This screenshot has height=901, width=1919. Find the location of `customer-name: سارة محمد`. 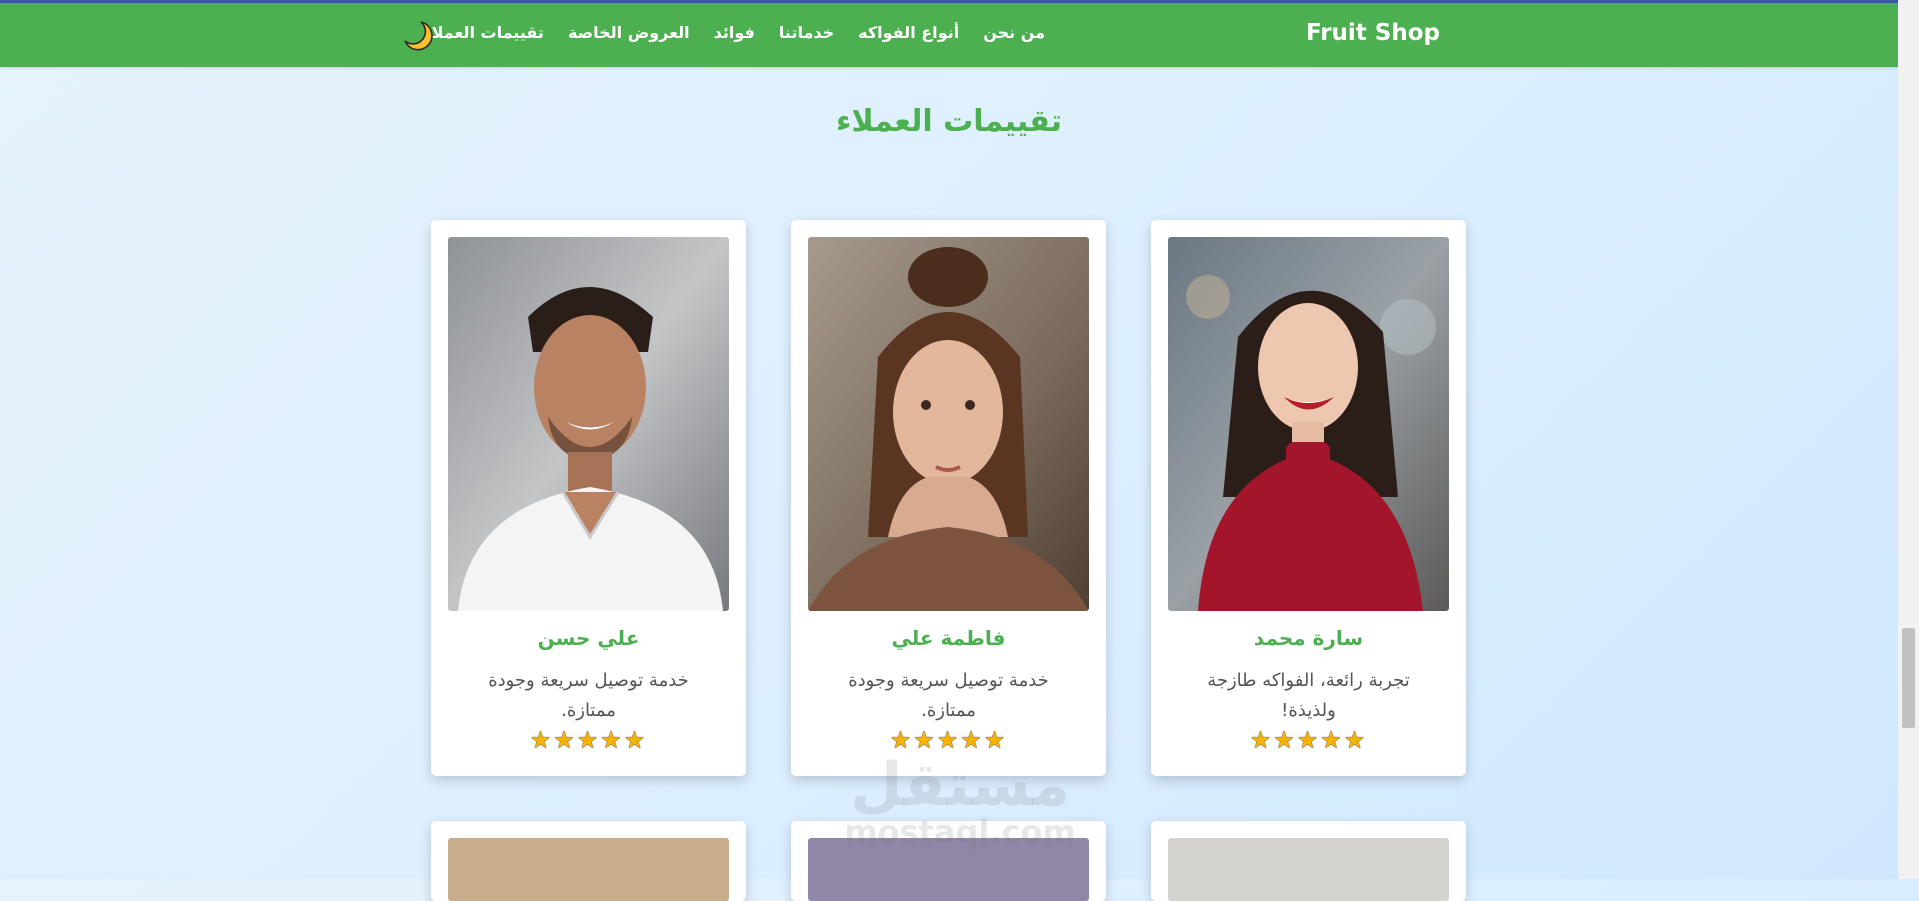

customer-name: سارة محمد is located at coordinates (1308, 638).